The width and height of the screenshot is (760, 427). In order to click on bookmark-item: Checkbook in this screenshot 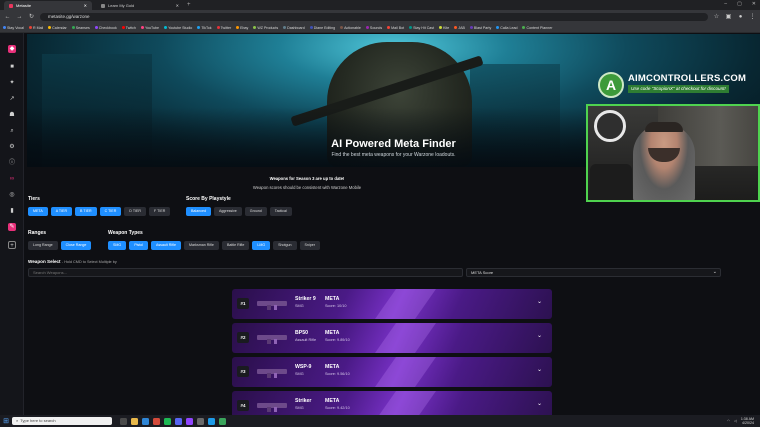, I will do `click(105, 28)`.